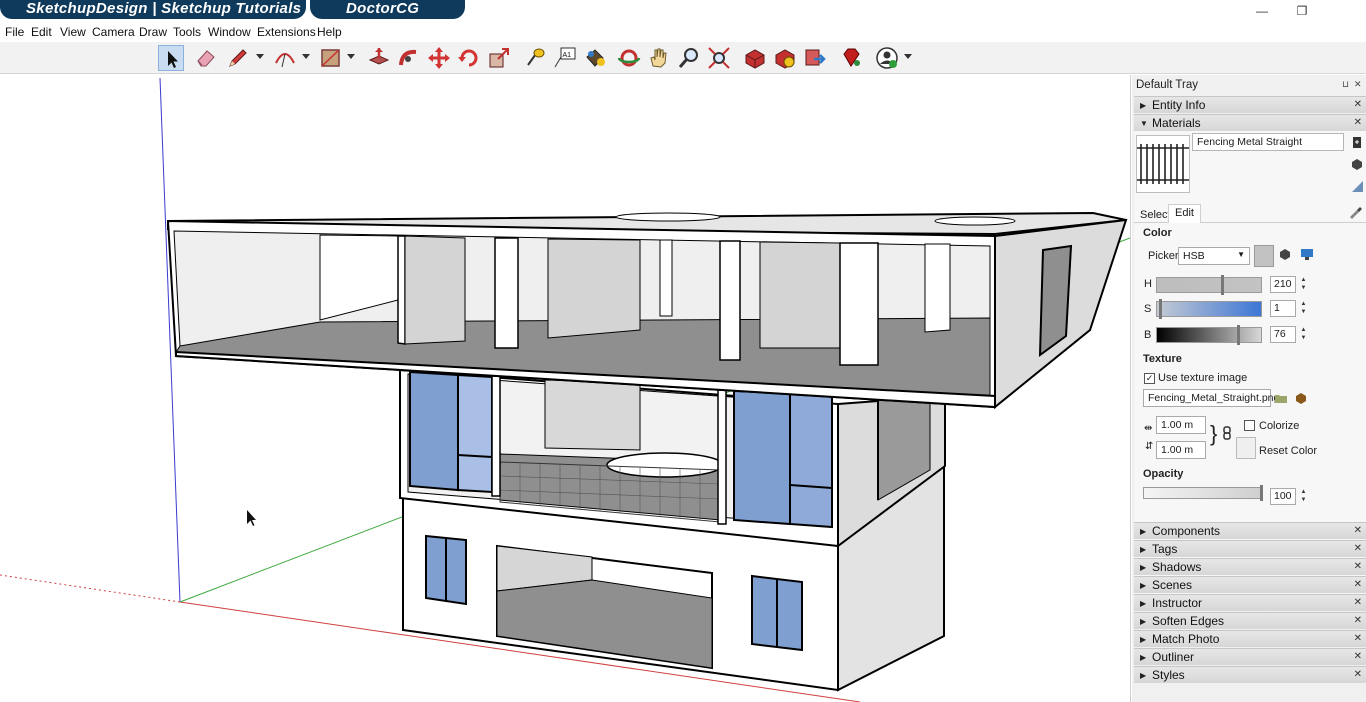 The image size is (1366, 702). Describe the element at coordinates (659, 58) in the screenshot. I see `pan-tool-icon` at that location.